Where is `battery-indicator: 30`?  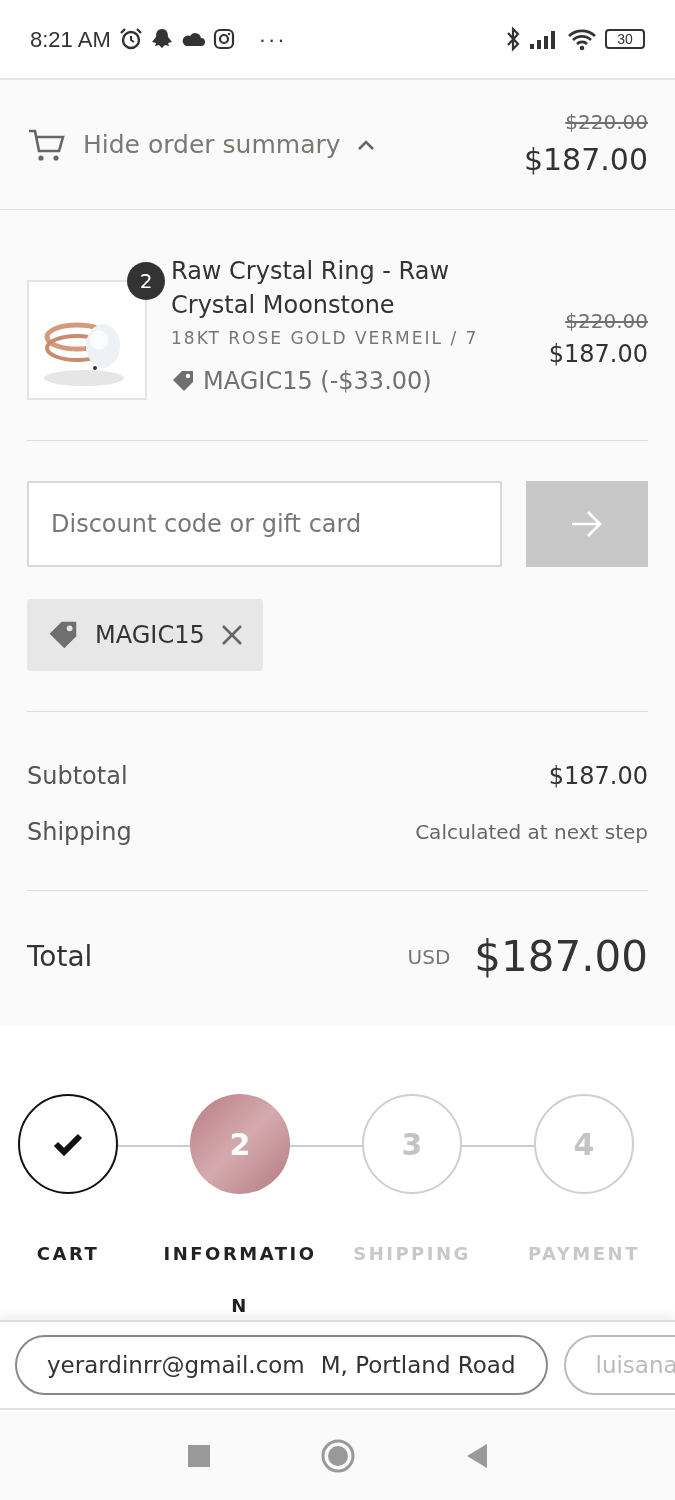 battery-indicator: 30 is located at coordinates (625, 39).